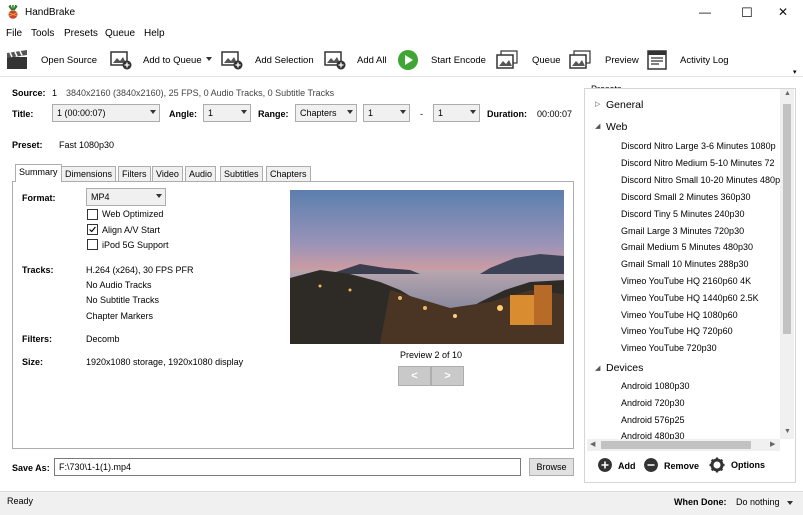  I want to click on preset-group-general: General, so click(624, 105).